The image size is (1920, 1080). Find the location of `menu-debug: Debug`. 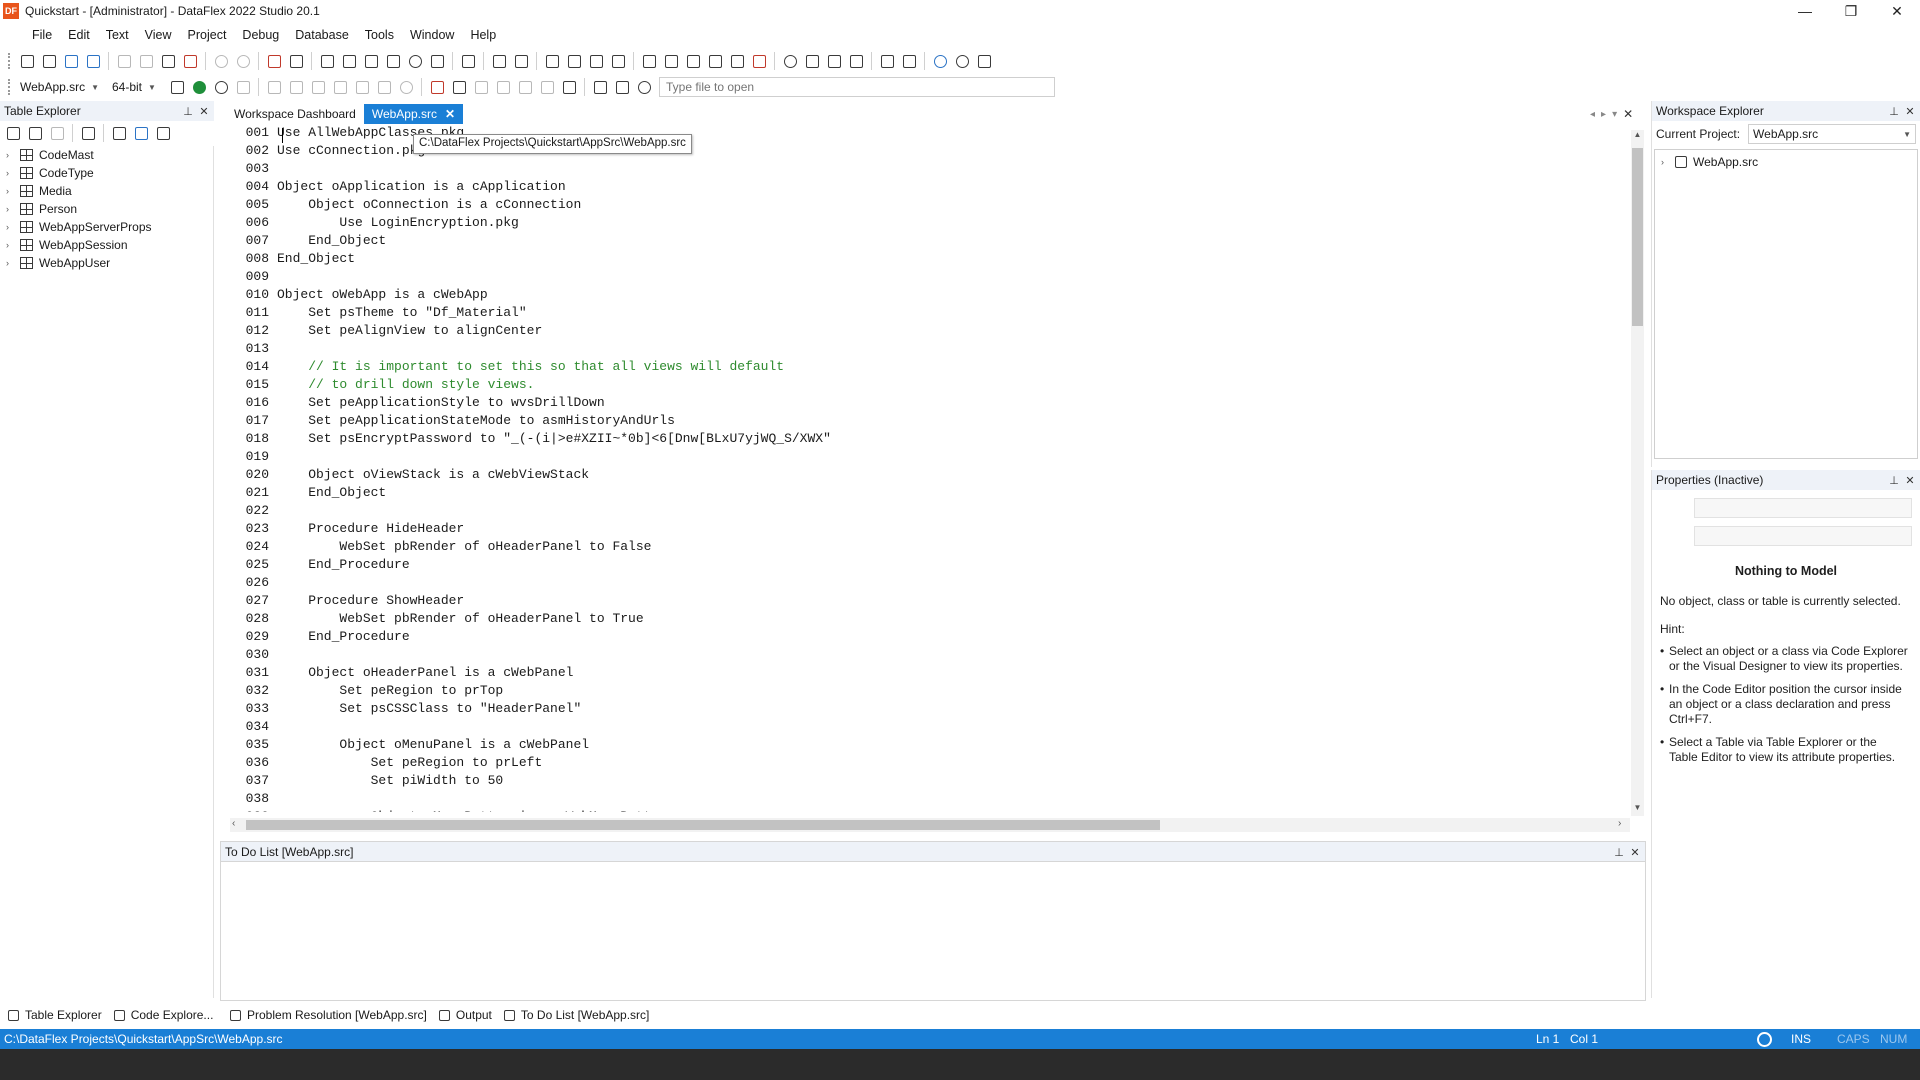

menu-debug: Debug is located at coordinates (260, 35).